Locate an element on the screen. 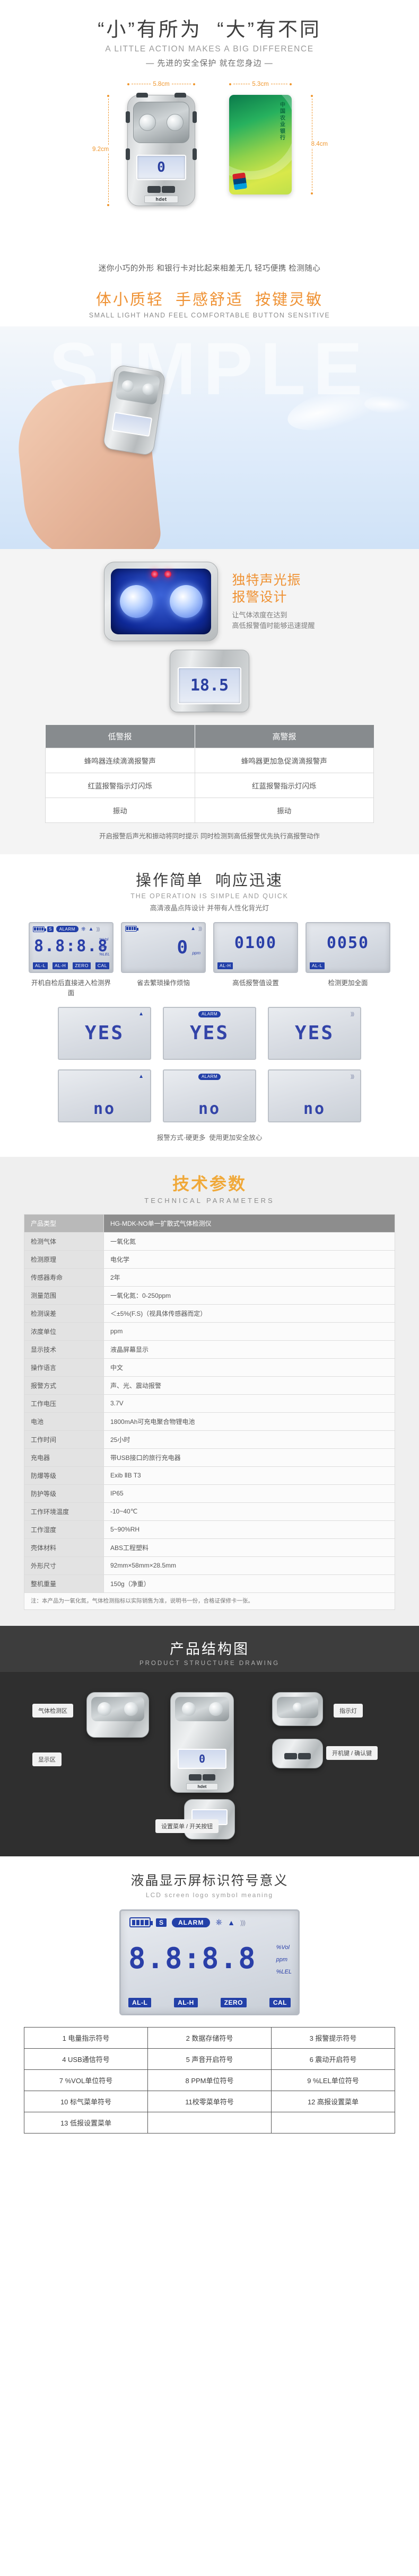 The width and height of the screenshot is (419, 2576). table-row: 检测原理 电化学 is located at coordinates (210, 1259).